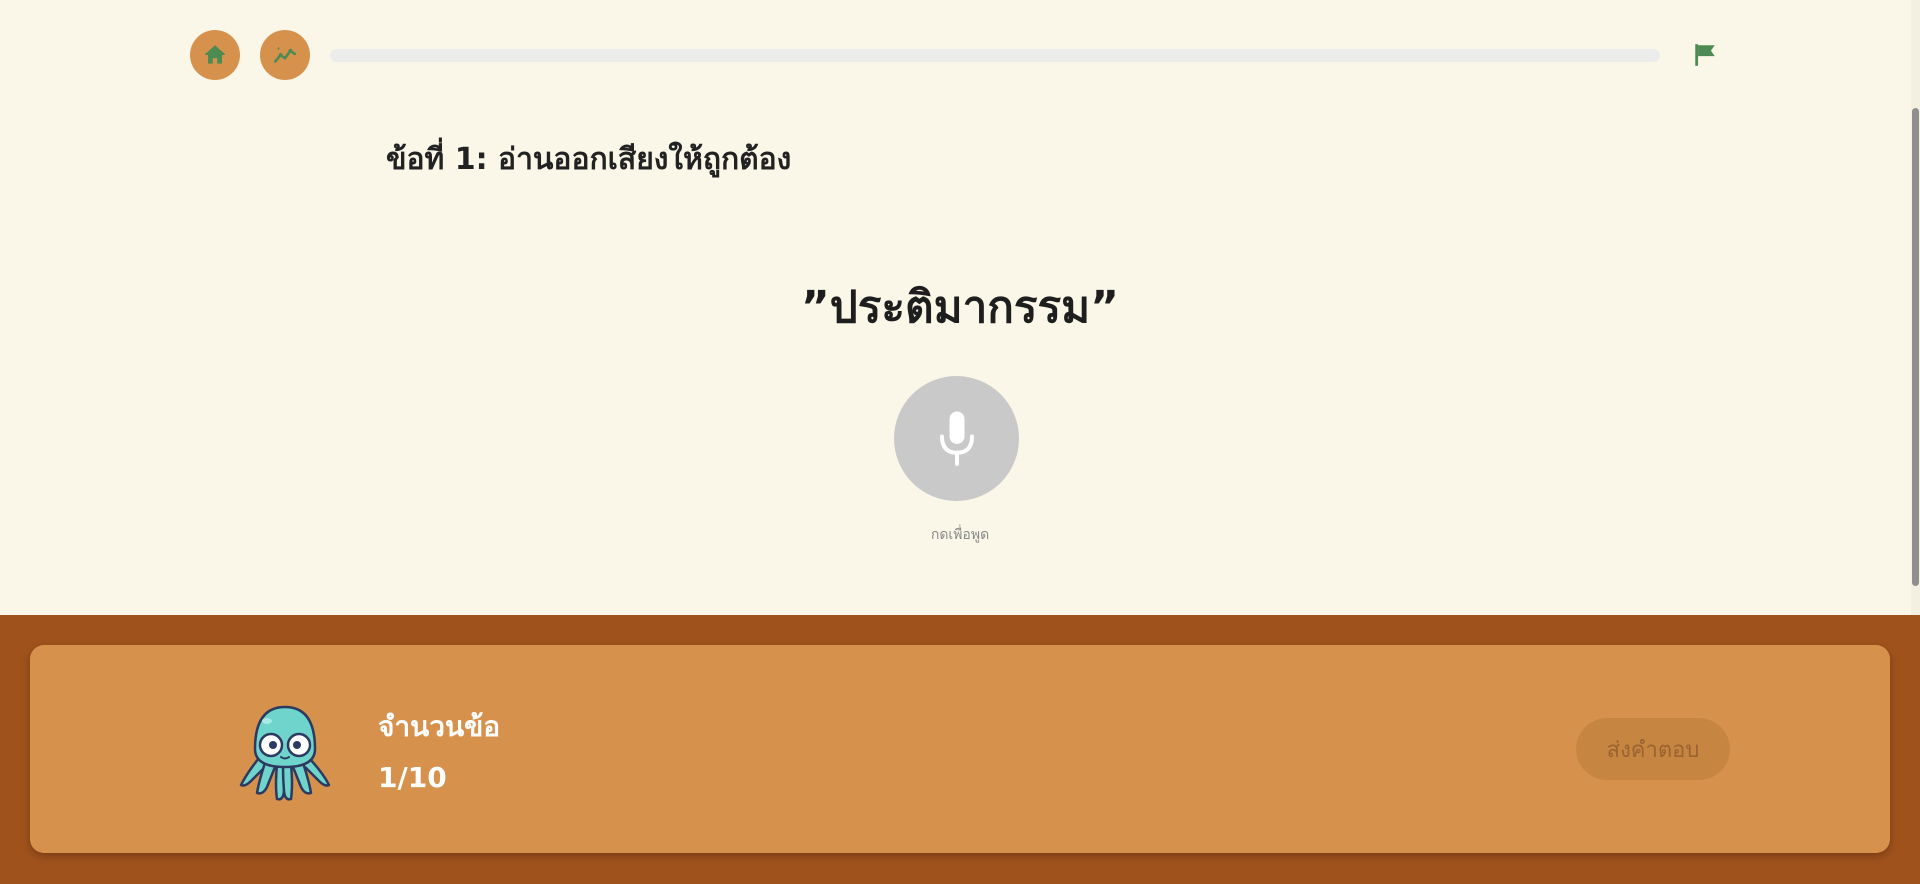 The width and height of the screenshot is (1920, 884). I want to click on submit-answer-button: ส่งคำตอบ, so click(1653, 749).